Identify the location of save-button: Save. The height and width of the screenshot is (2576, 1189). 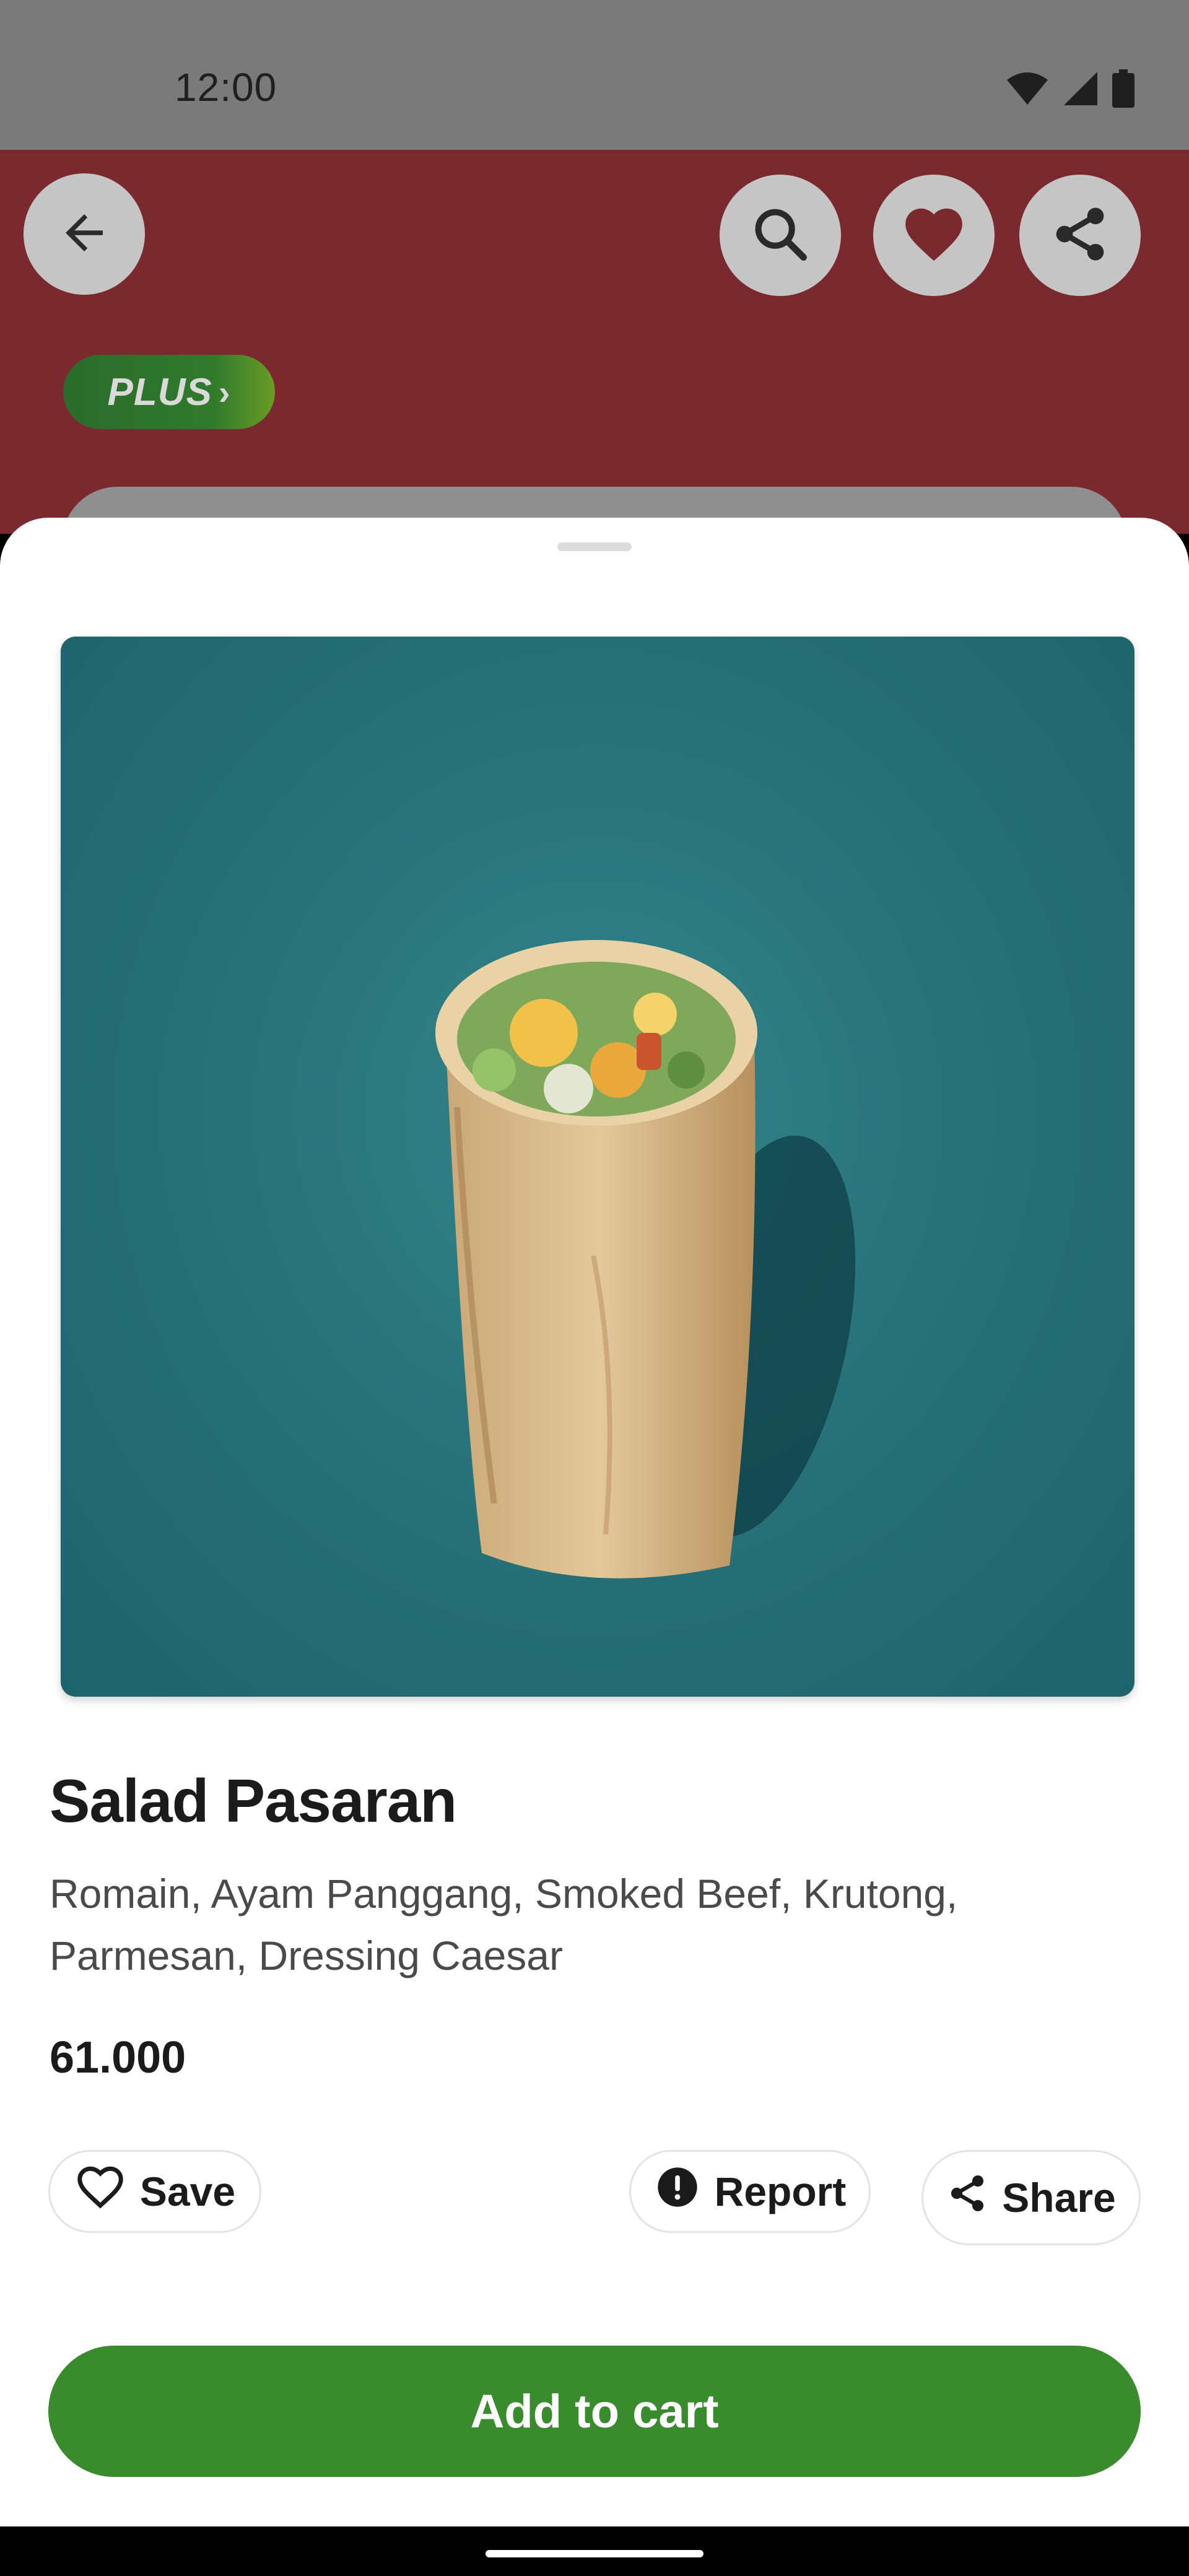
(154, 2191).